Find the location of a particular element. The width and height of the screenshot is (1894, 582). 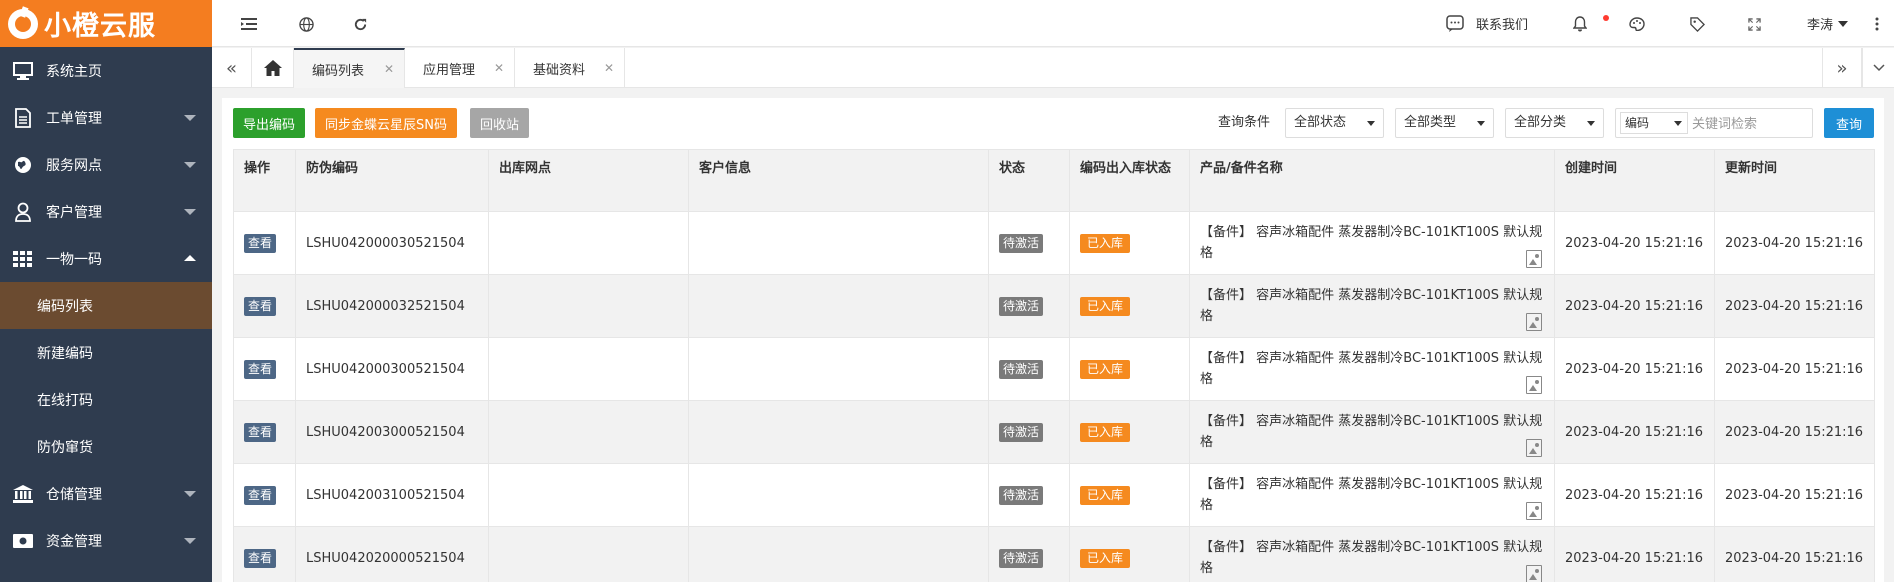

home-icon is located at coordinates (272, 68).